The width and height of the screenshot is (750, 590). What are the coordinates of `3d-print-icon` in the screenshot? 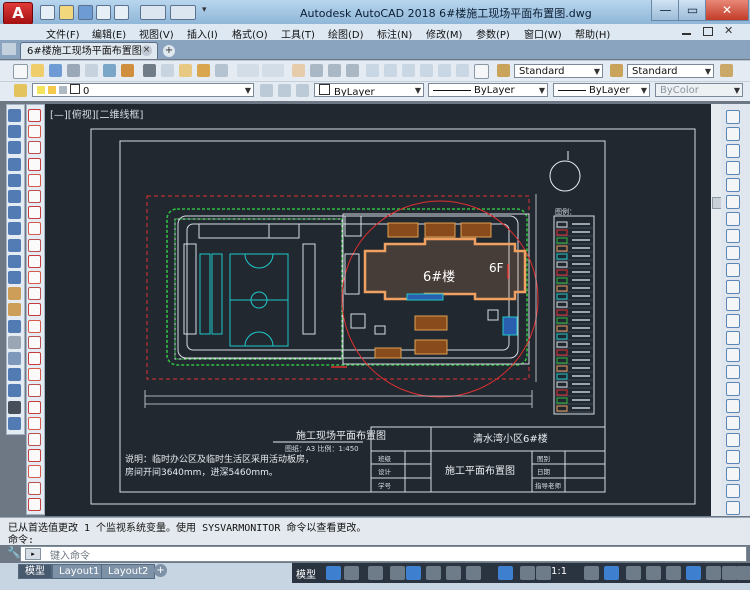 It's located at (127, 70).